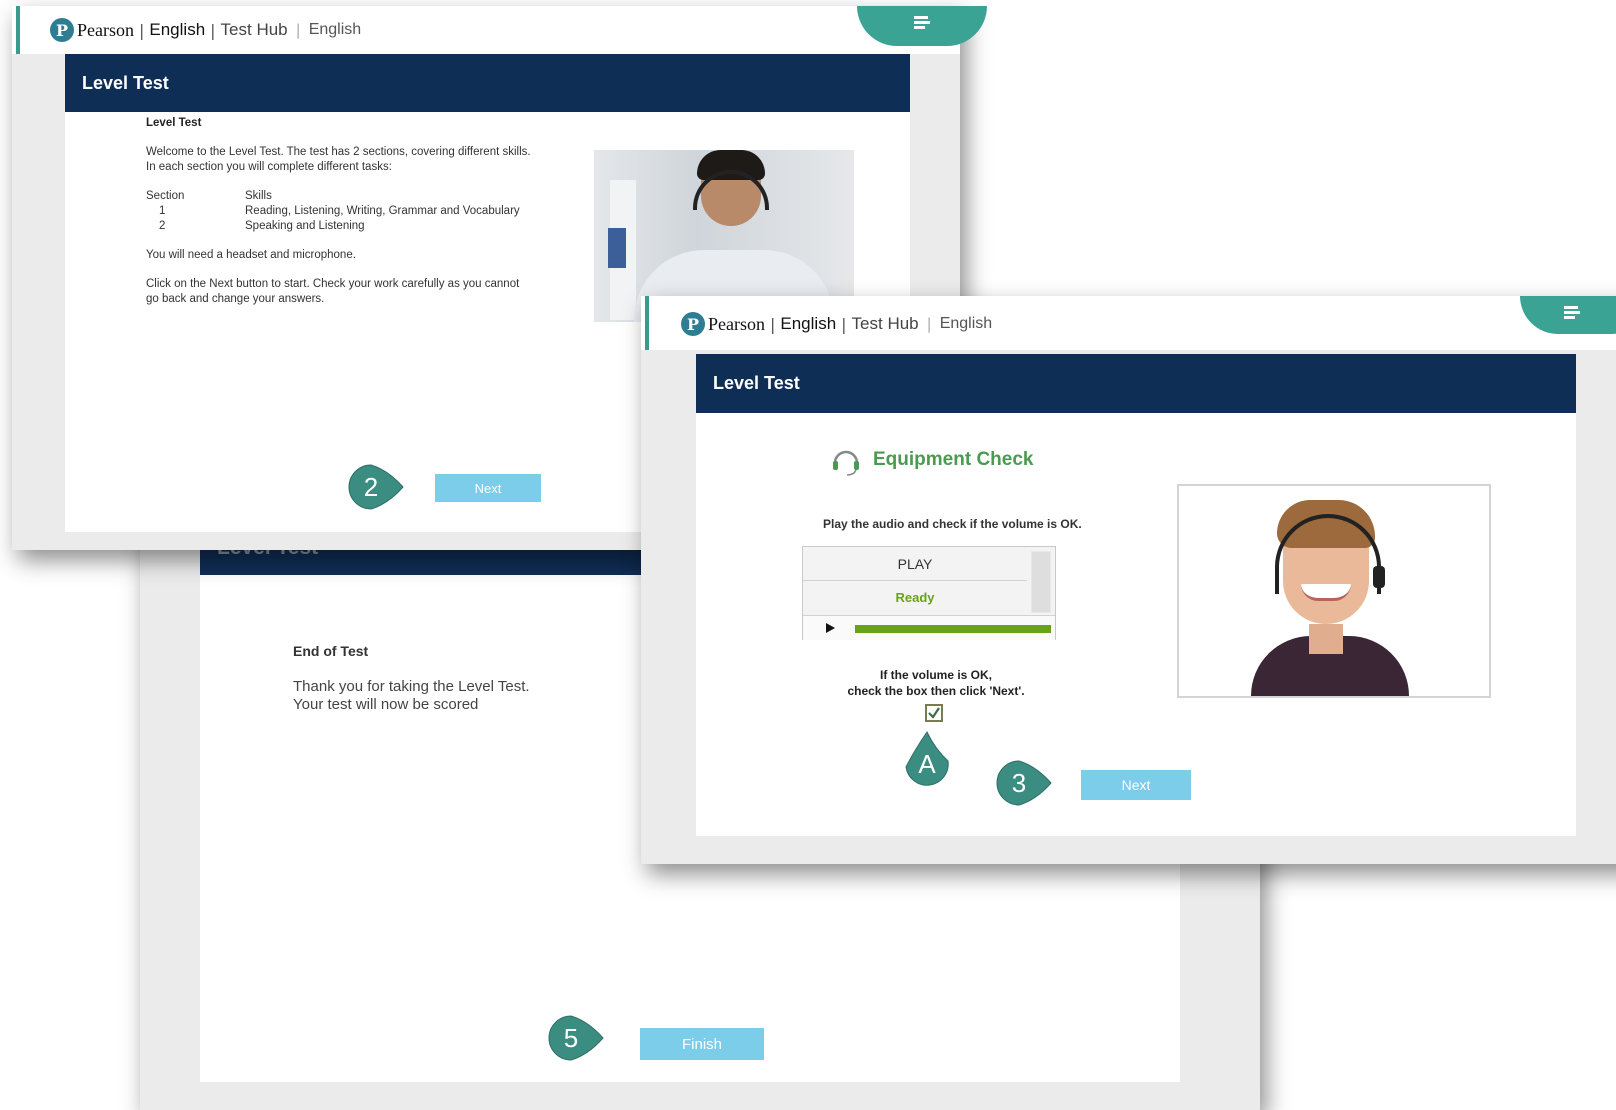  Describe the element at coordinates (953, 459) in the screenshot. I see `equipment-heading: Equipment Check` at that location.